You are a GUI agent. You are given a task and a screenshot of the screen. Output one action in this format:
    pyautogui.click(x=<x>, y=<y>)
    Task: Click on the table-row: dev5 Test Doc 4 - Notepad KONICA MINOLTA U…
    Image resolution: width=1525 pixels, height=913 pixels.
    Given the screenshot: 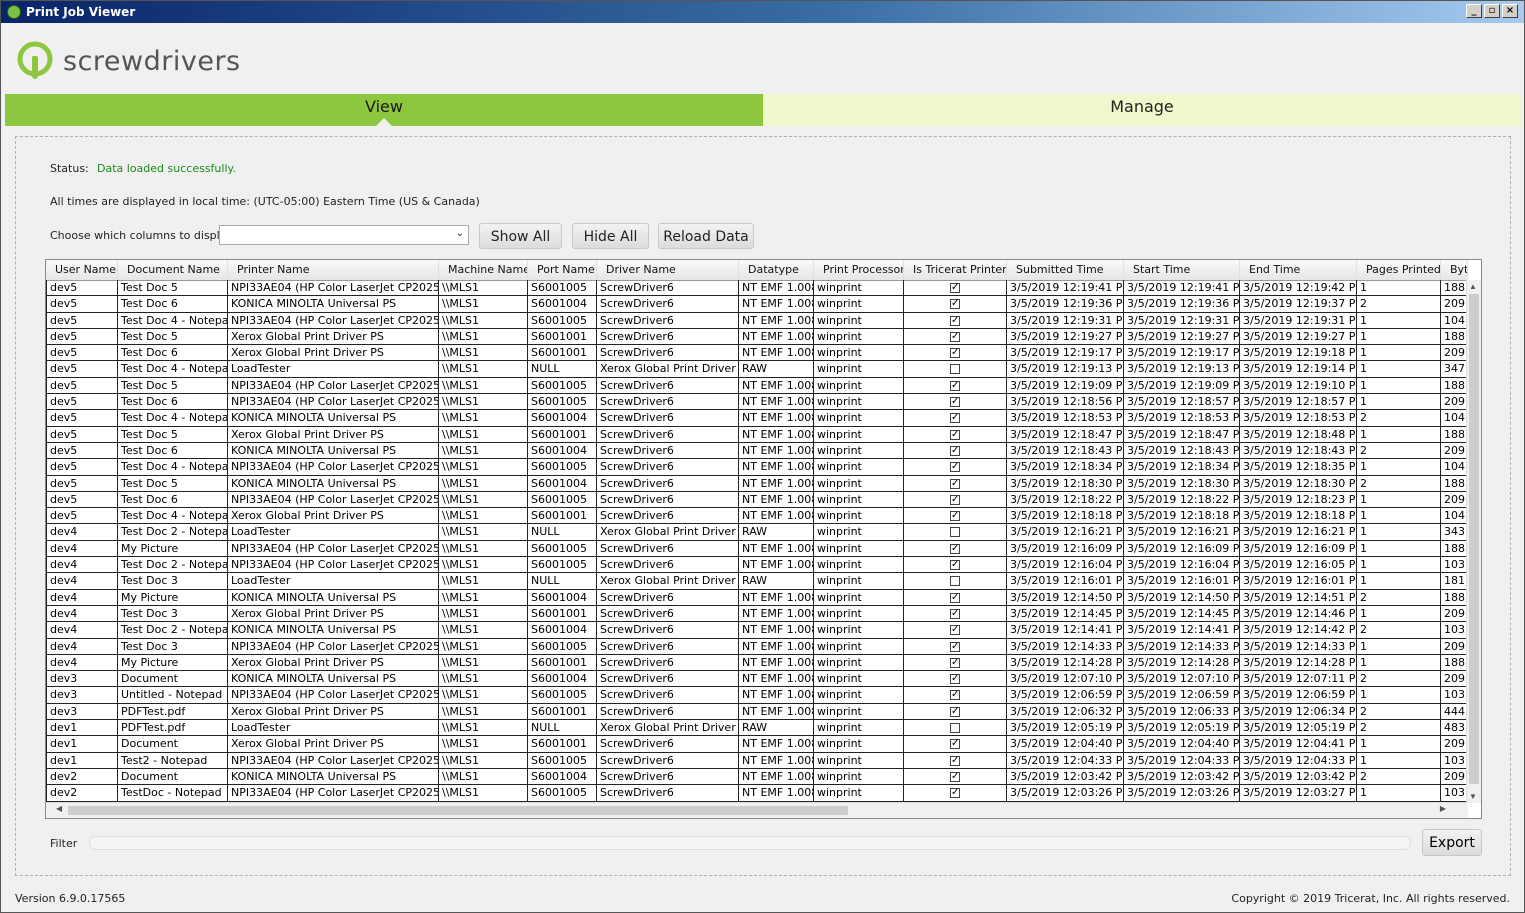 What is the action you would take?
    pyautogui.click(x=757, y=418)
    